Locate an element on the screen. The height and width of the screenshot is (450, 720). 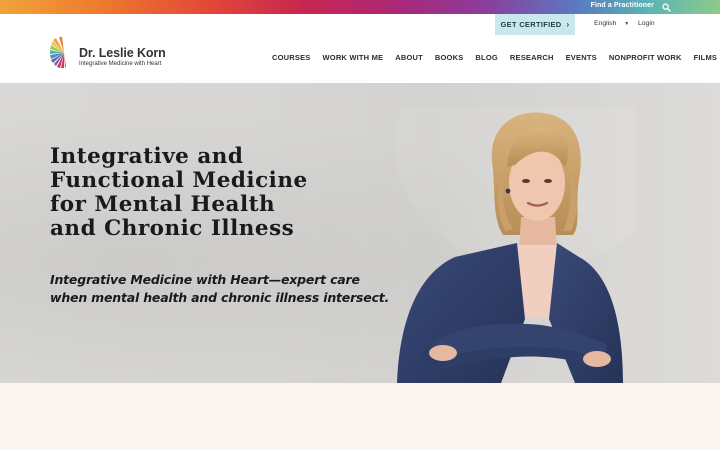
chevron-right-icon: › is located at coordinates (568, 24).